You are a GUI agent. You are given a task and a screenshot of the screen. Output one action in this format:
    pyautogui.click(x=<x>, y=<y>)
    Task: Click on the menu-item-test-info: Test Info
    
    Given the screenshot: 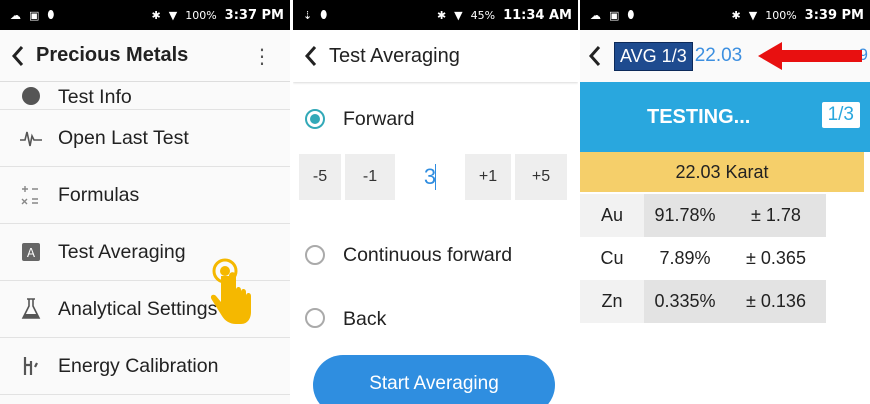 What is the action you would take?
    pyautogui.click(x=145, y=96)
    